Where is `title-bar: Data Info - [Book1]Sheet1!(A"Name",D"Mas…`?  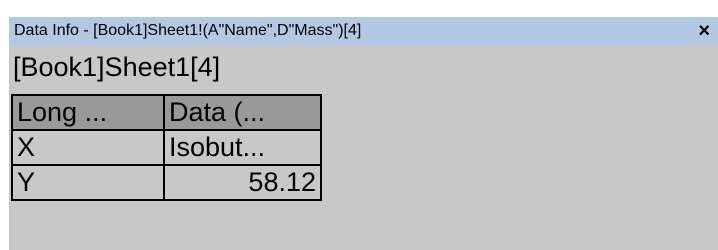
title-bar: Data Info - [Book1]Sheet1!(A"Name",D"Mas… is located at coordinates (363, 31).